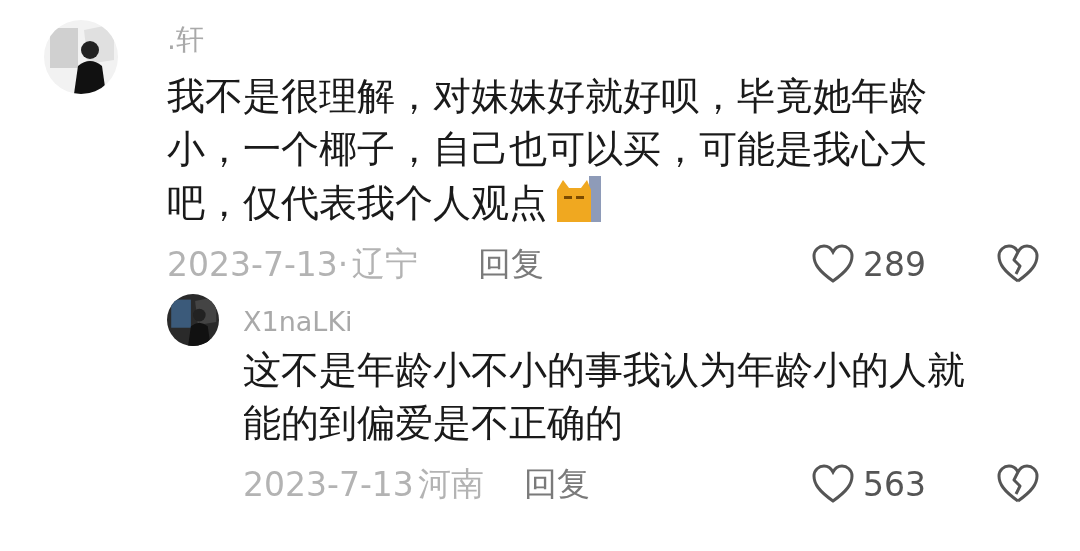  I want to click on cat-emoji-icon, so click(578, 199).